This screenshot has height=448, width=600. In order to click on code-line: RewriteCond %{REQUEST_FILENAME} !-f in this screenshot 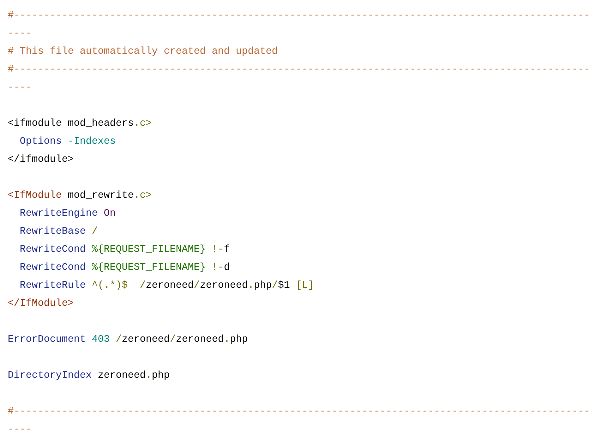, I will do `click(126, 251)`.